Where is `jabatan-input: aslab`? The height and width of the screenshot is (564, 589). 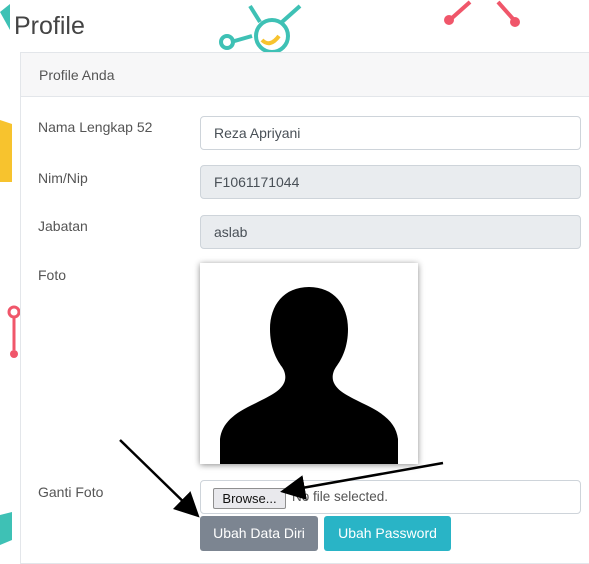
jabatan-input: aslab is located at coordinates (390, 232).